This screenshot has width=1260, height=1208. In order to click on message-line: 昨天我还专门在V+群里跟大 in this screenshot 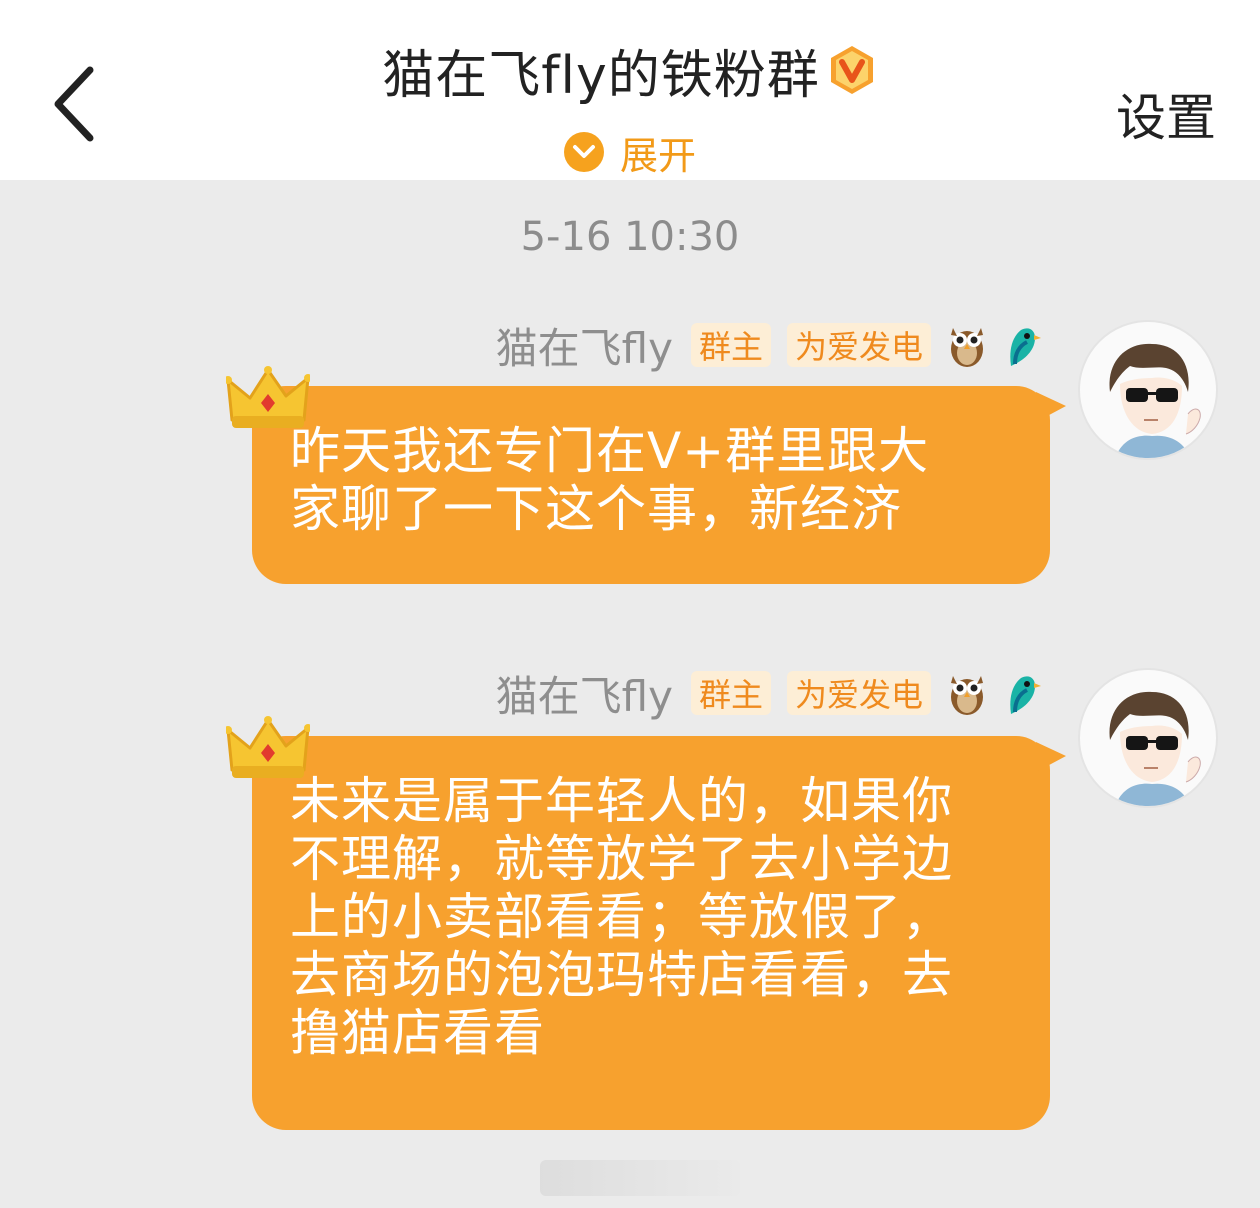, I will do `click(610, 451)`.